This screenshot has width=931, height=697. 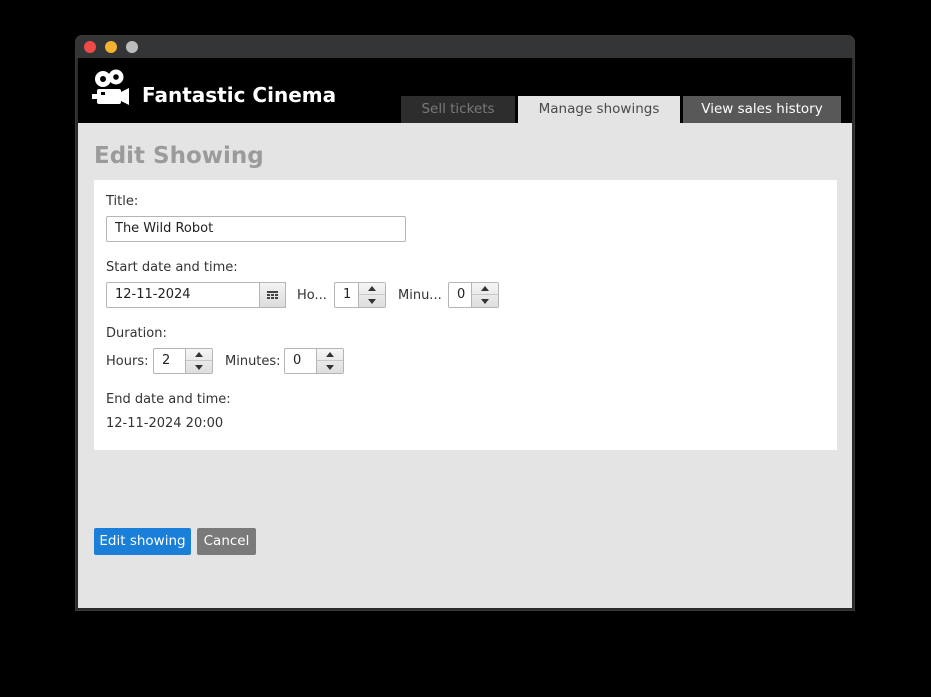 I want to click on edit-showing-button: Edit showing, so click(x=142, y=541).